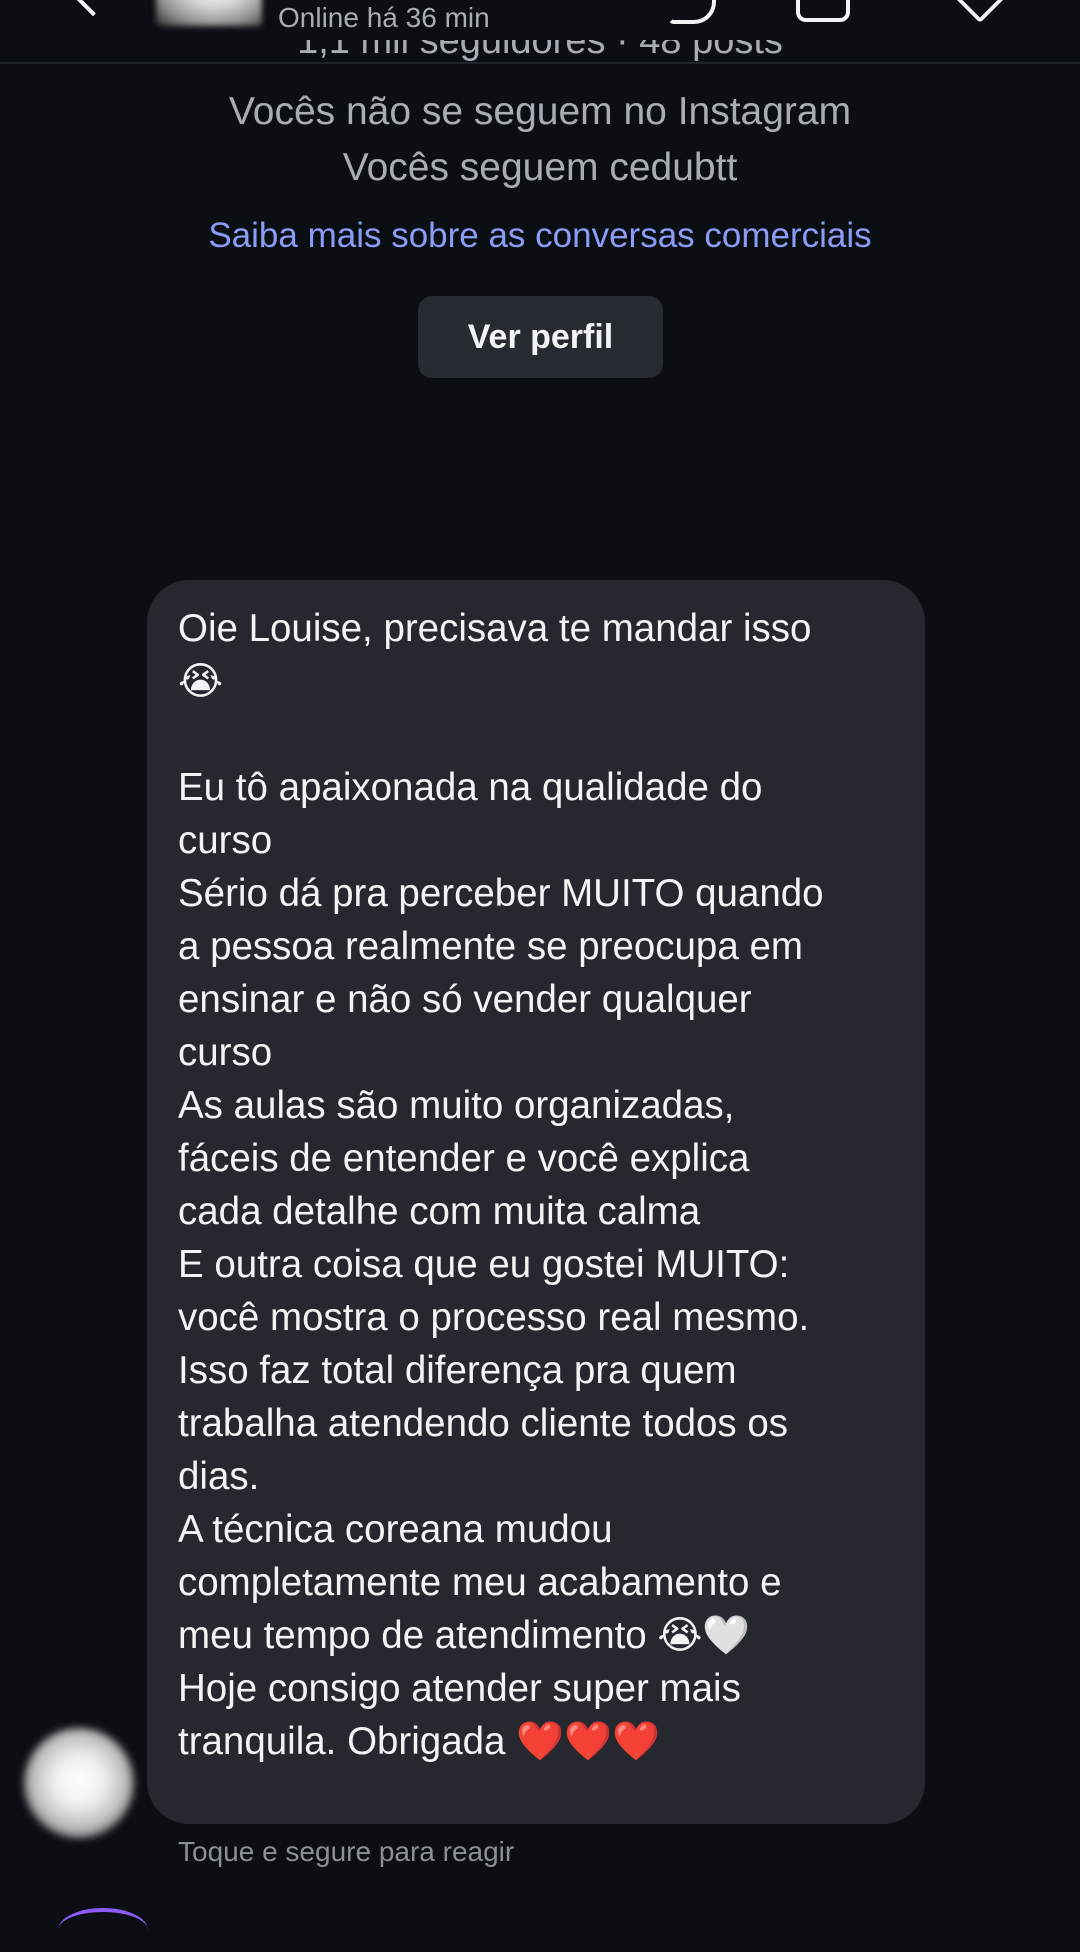 Image resolution: width=1080 pixels, height=1952 pixels. What do you see at coordinates (823, 11) in the screenshot?
I see `video-camera-icon` at bounding box center [823, 11].